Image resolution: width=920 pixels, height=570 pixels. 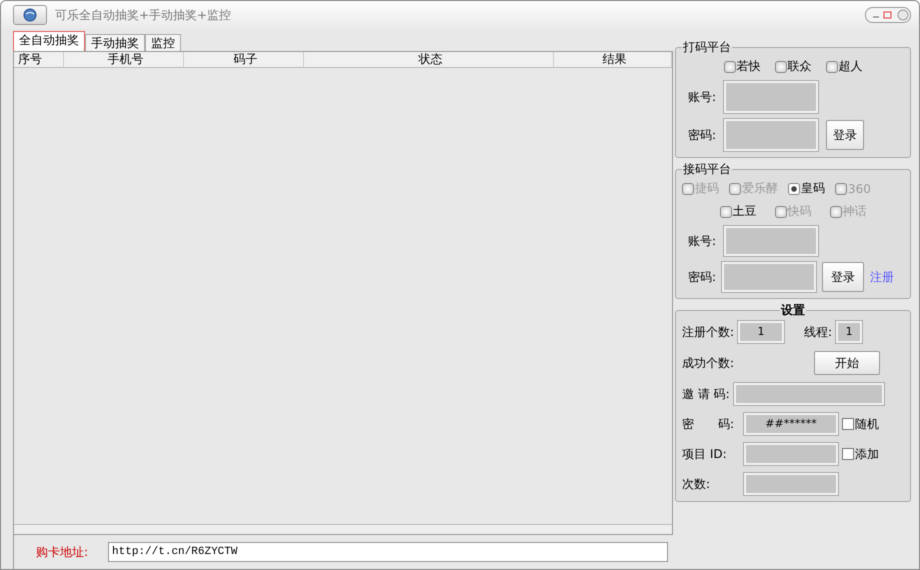 What do you see at coordinates (706, 394) in the screenshot?
I see `invite-code-label: 邀 请 码:` at bounding box center [706, 394].